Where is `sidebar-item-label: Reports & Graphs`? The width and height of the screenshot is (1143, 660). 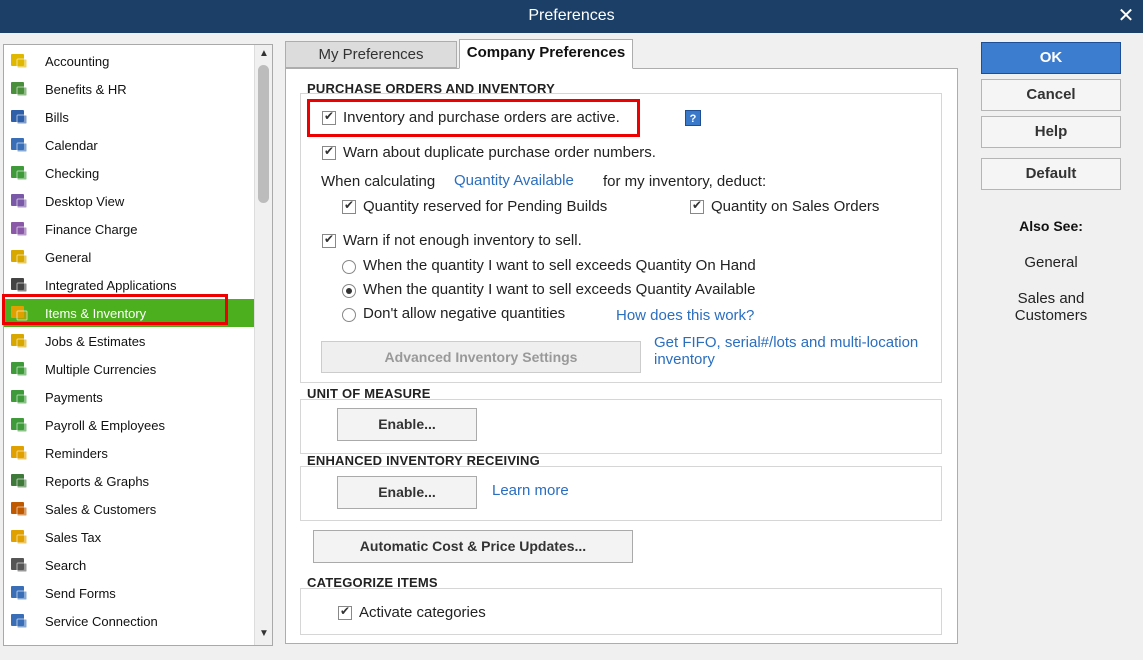
sidebar-item-label: Reports & Graphs is located at coordinates (97, 481).